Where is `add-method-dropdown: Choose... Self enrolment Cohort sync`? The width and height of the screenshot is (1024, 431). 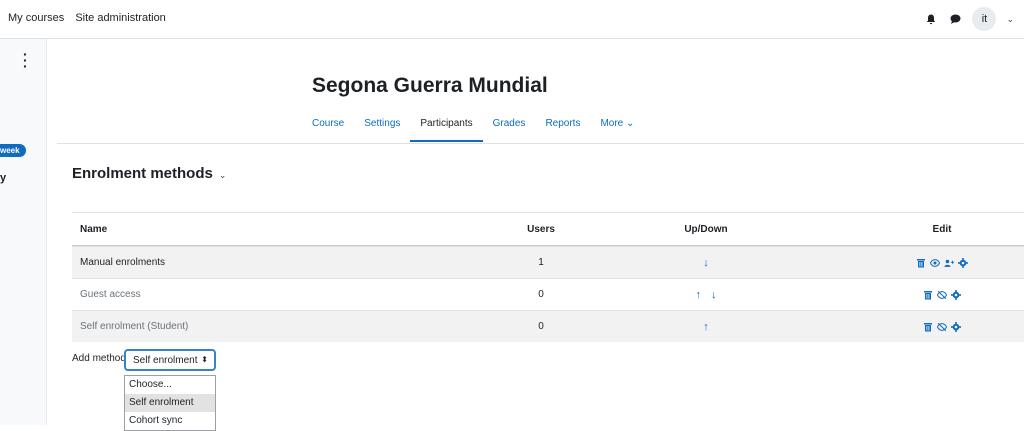
add-method-dropdown: Choose... Self enrolment Cohort sync is located at coordinates (170, 403).